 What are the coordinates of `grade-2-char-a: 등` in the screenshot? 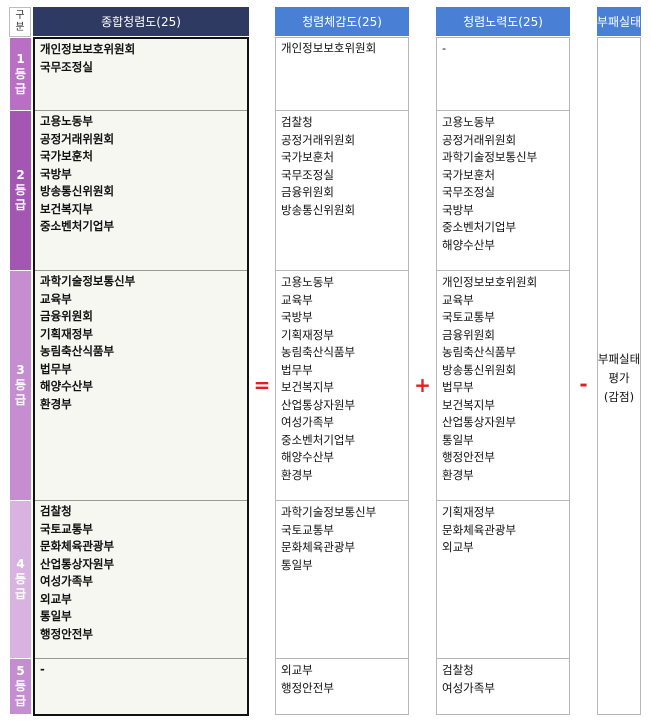 It's located at (20, 190).